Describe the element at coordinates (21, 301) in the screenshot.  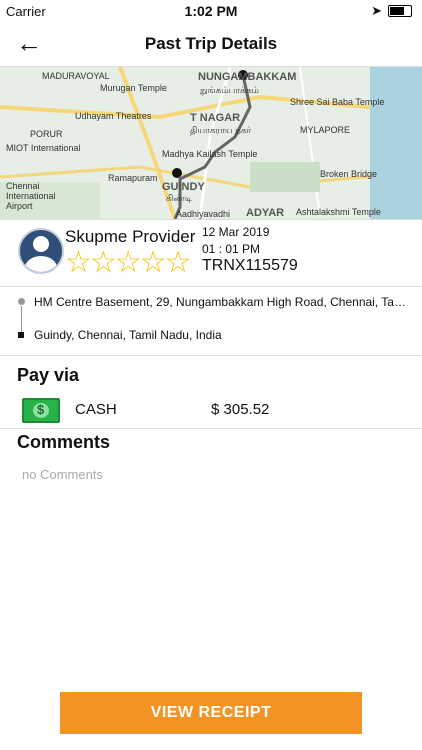
I see `pickup-dot-icon` at that location.